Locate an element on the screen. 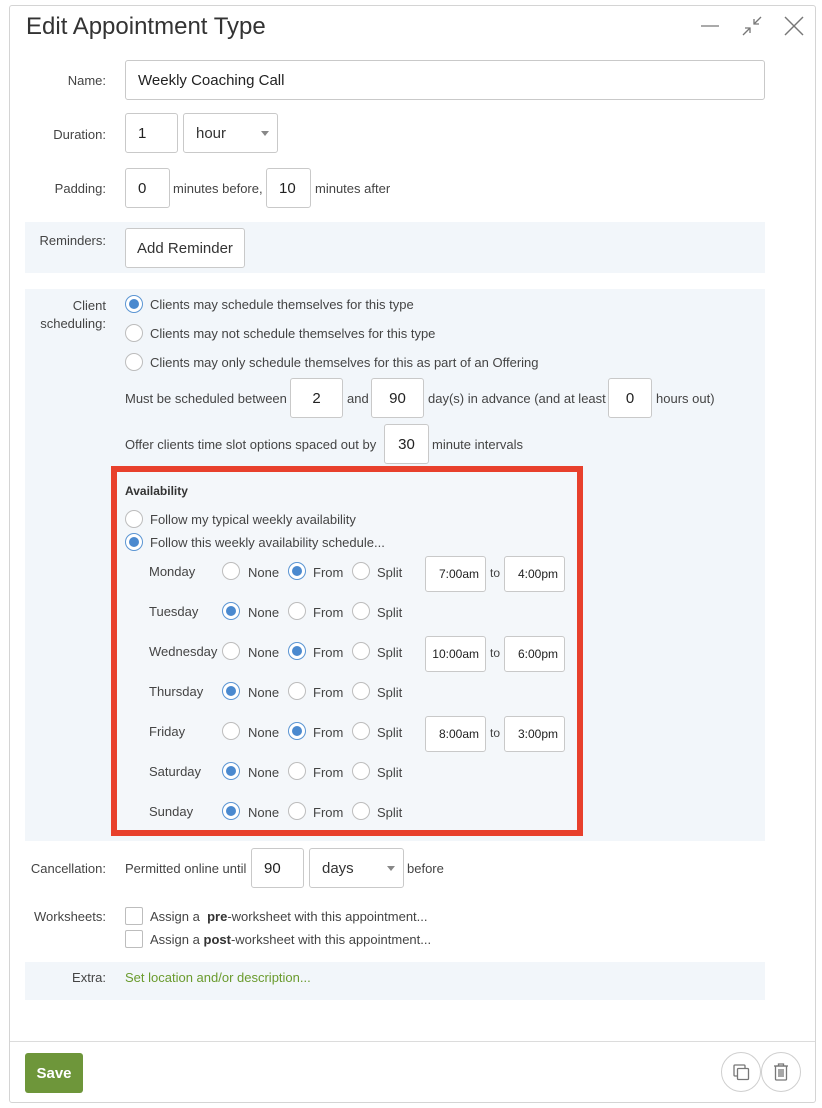 This screenshot has height=1108, width=822. day-label-wednesday: Wednesday is located at coordinates (183, 651).